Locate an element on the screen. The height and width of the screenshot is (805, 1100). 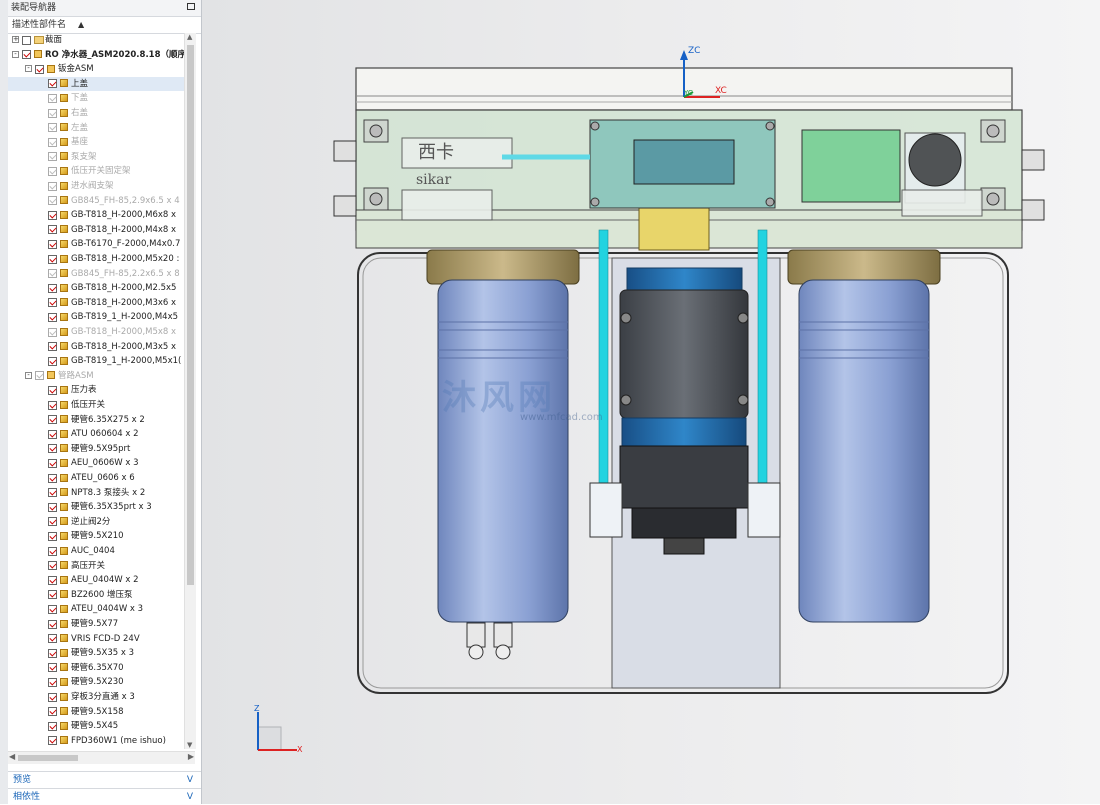
tree-node: 右盖 is located at coordinates (96, 113).